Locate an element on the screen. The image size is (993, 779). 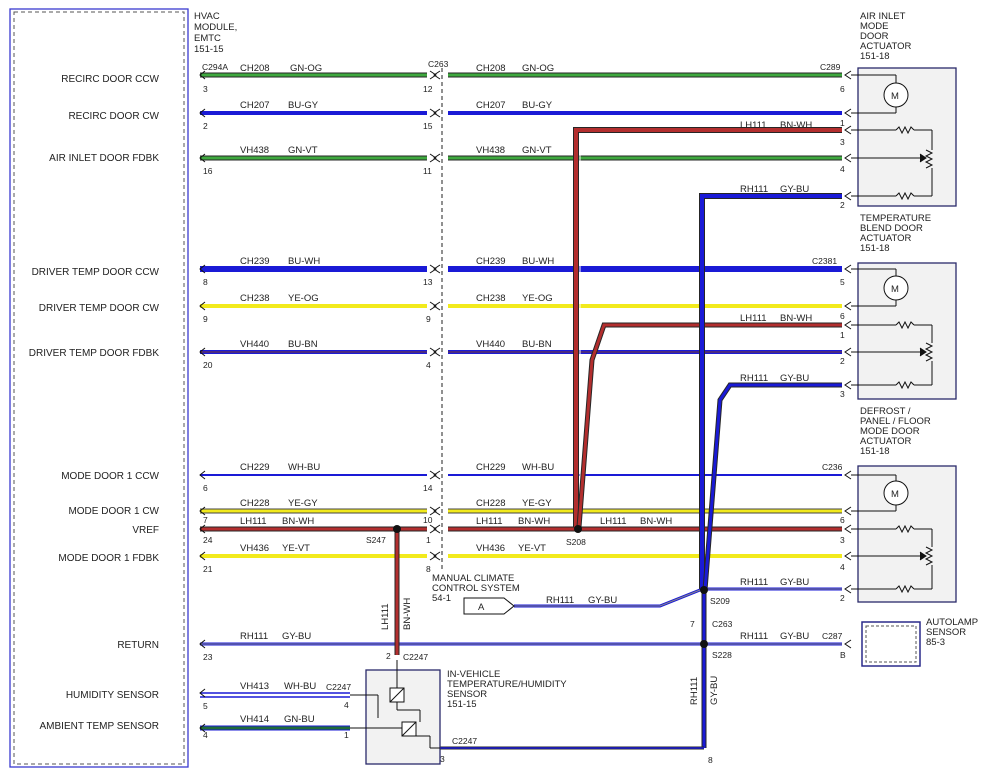
ipin-7: 10 is located at coordinates (428, 520).